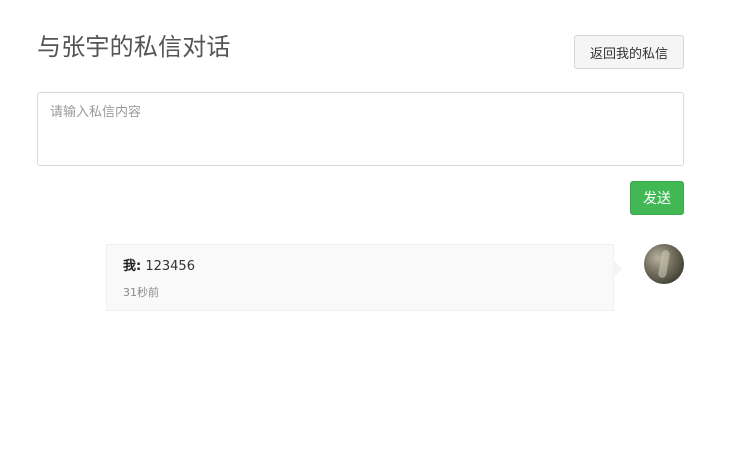 The height and width of the screenshot is (465, 733). What do you see at coordinates (657, 198) in the screenshot?
I see `send-button: 发送` at bounding box center [657, 198].